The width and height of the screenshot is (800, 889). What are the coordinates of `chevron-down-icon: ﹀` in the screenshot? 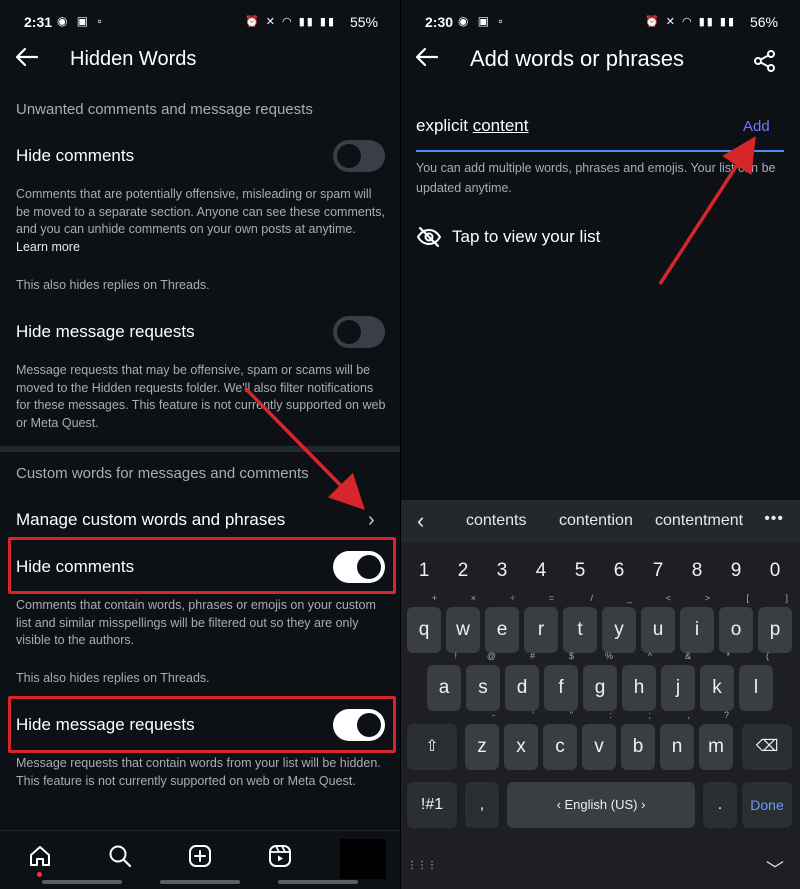 It's located at (775, 869).